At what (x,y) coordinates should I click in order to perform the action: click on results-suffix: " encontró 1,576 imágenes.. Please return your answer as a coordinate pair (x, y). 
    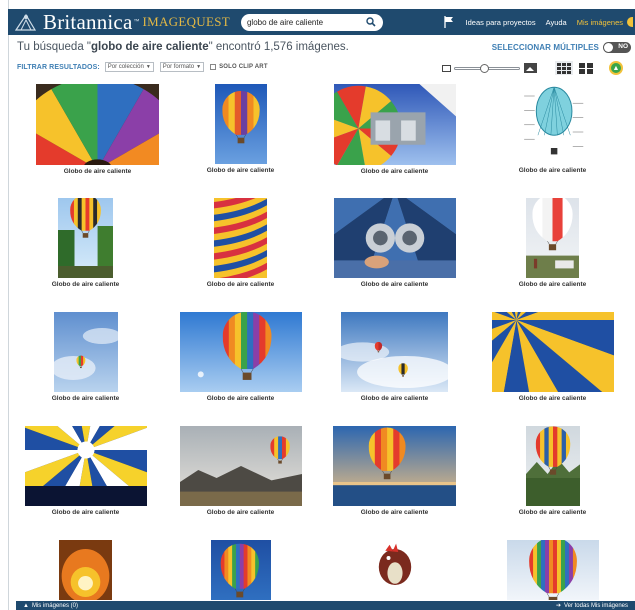
    Looking at the image, I should click on (278, 47).